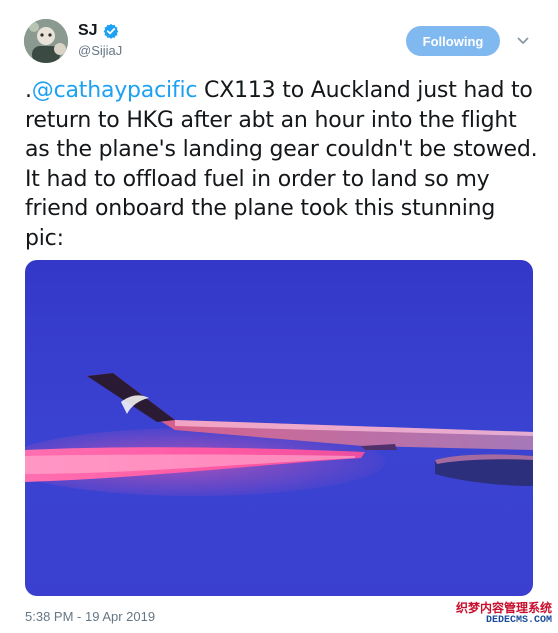 The width and height of the screenshot is (558, 633). Describe the element at coordinates (90, 616) in the screenshot. I see `tweet-timestamp: 5:38 PM - 19 Apr 2019` at that location.